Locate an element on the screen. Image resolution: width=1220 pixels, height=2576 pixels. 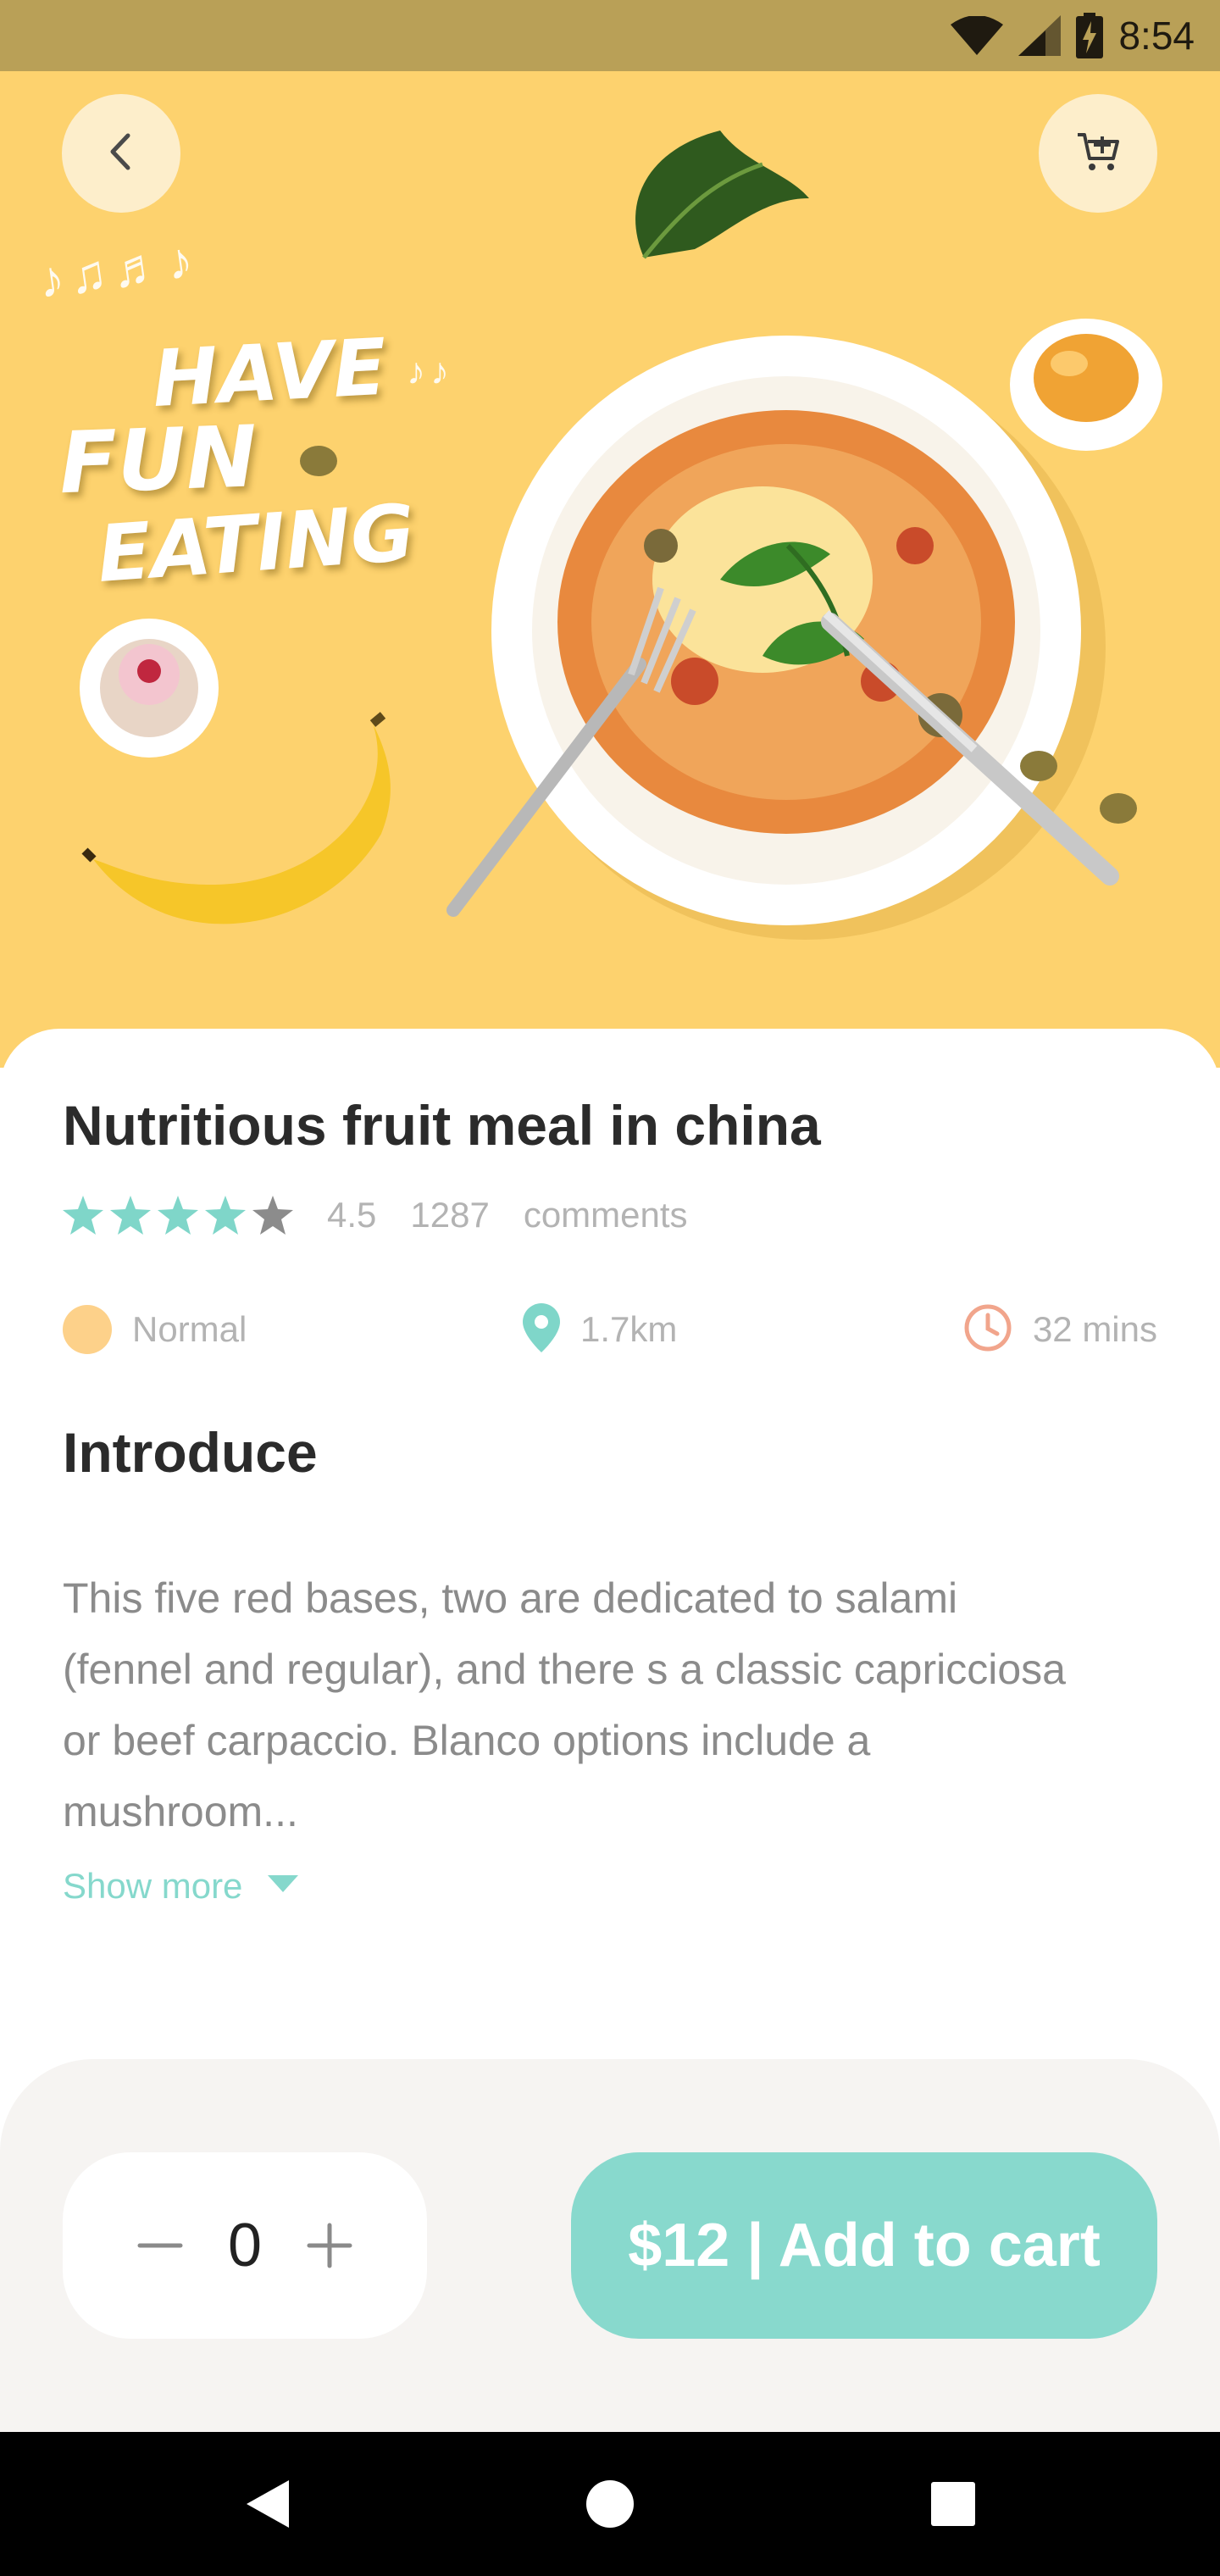
time-text: 32 mins is located at coordinates (1094, 1329).